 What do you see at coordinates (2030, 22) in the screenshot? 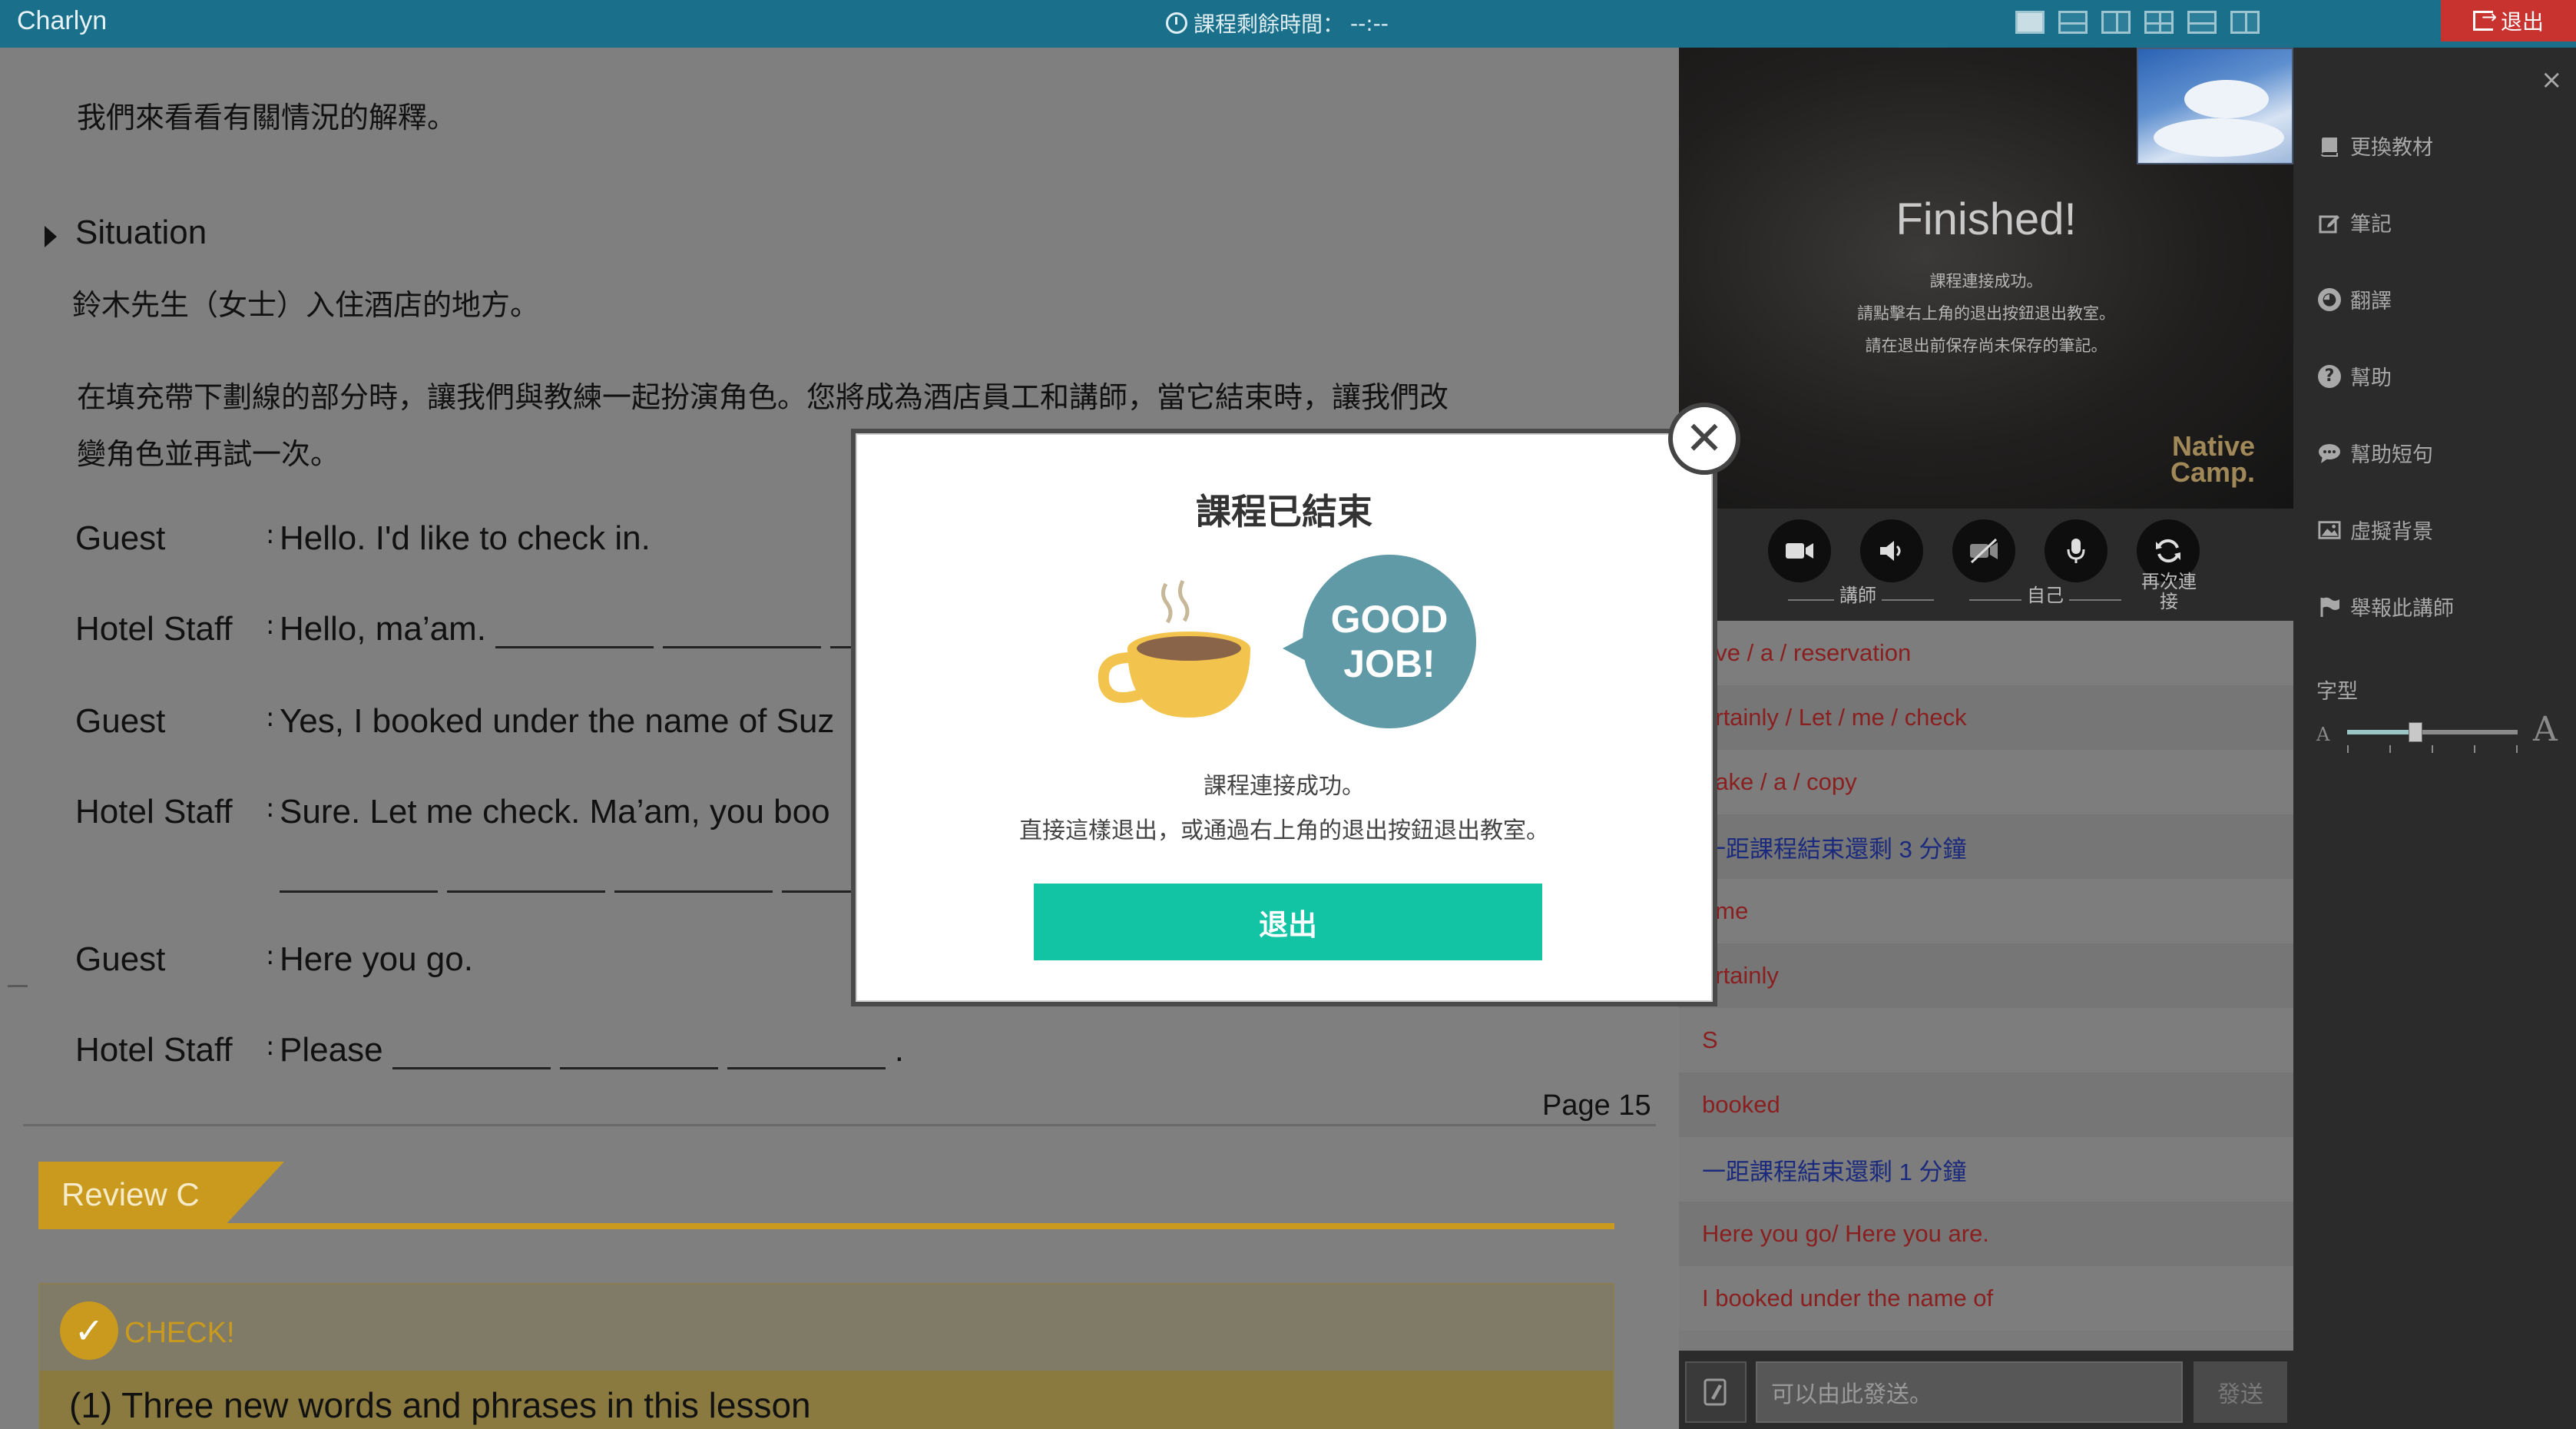
I see `layout-single-icon` at bounding box center [2030, 22].